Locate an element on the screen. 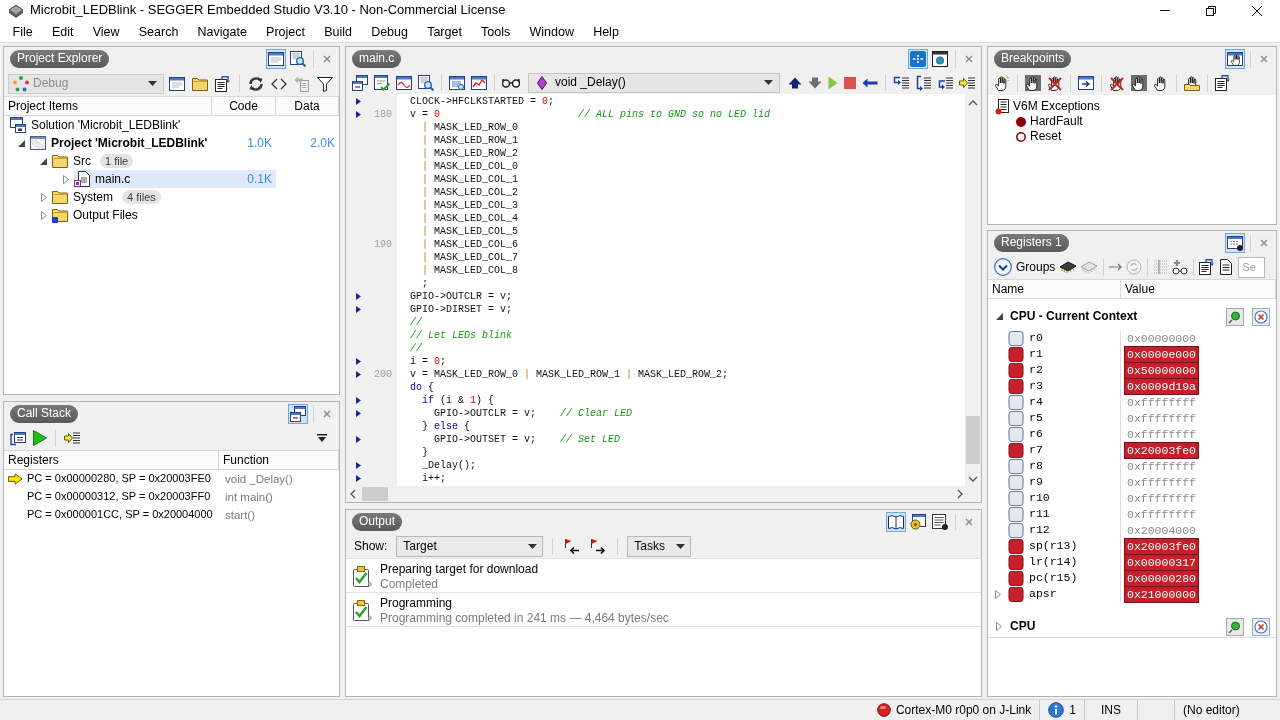 This screenshot has height=720, width=1280. info-icon is located at coordinates (1056, 710).